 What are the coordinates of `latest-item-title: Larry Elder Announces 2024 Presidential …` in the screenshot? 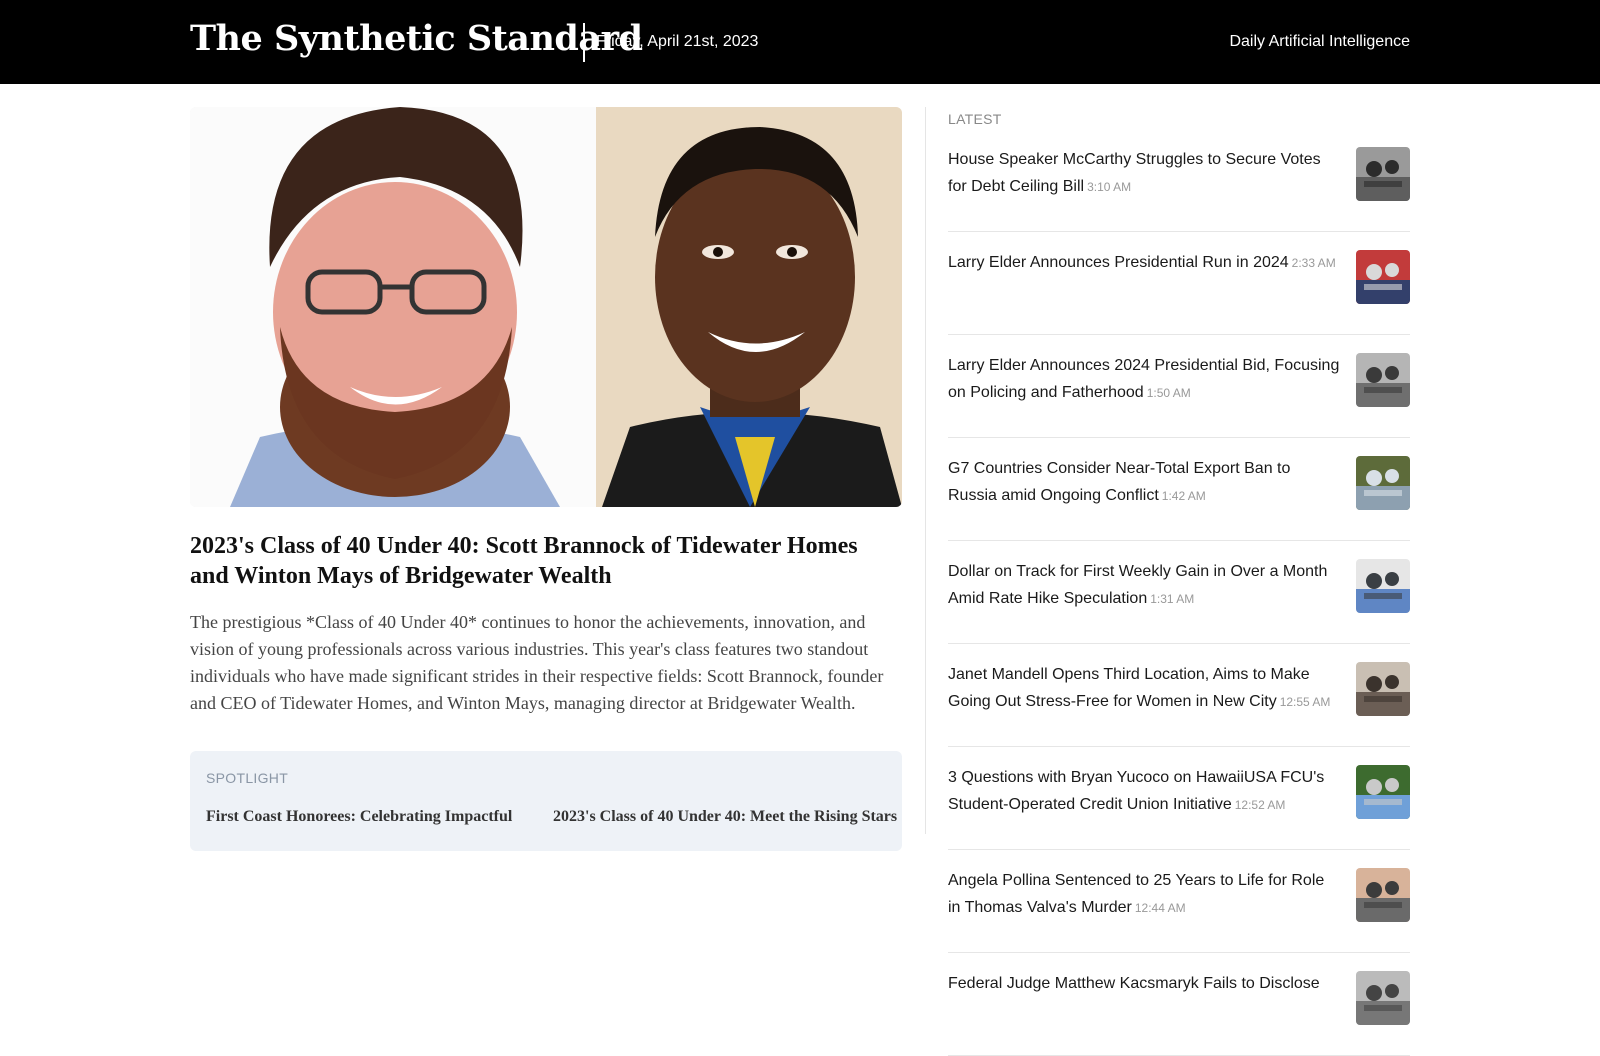 It's located at (1144, 379).